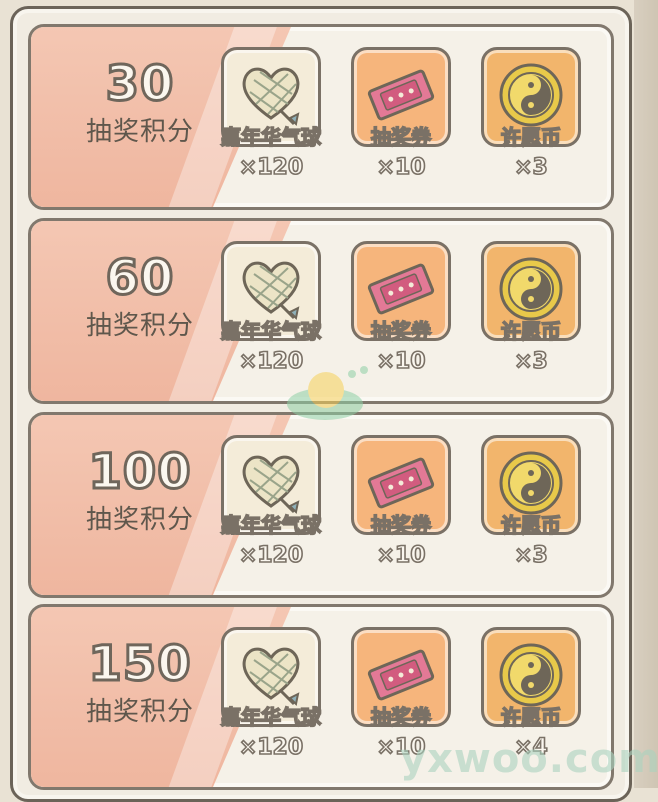 The height and width of the screenshot is (802, 658). I want to click on points-block: 60 抽奖积分, so click(140, 296).